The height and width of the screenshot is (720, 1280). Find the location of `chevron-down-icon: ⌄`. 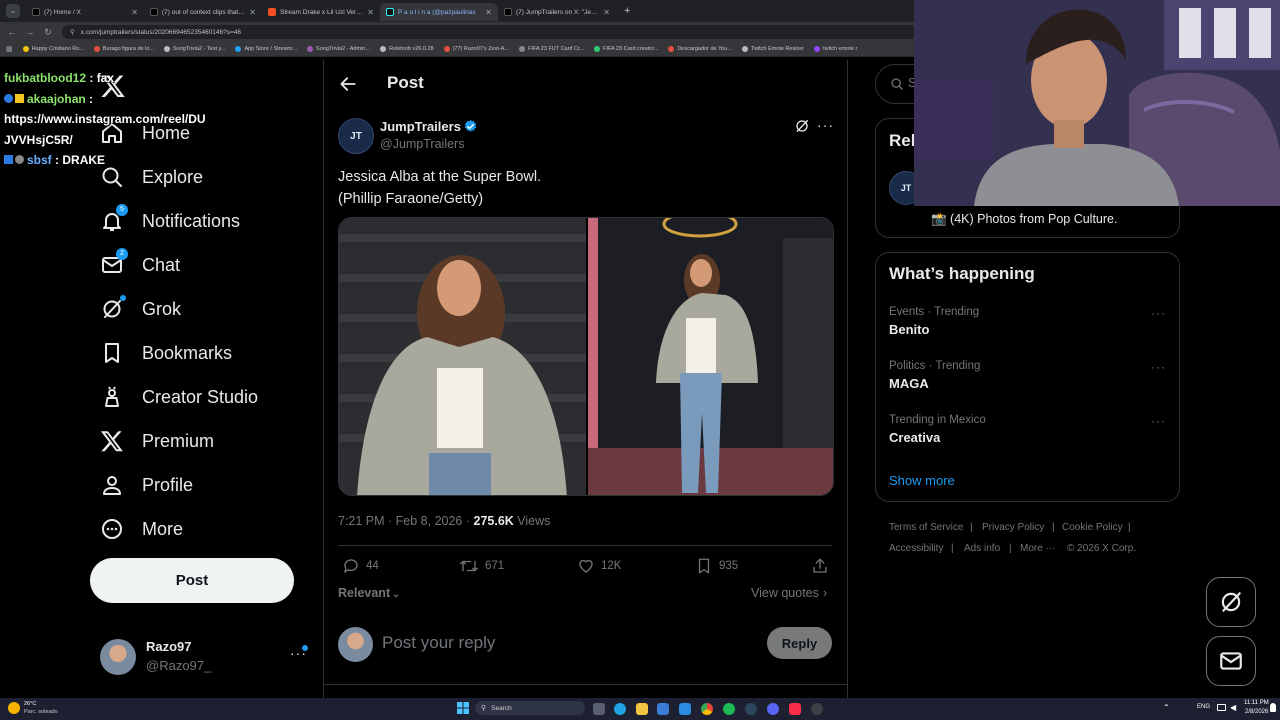

chevron-down-icon: ⌄ is located at coordinates (396, 594).